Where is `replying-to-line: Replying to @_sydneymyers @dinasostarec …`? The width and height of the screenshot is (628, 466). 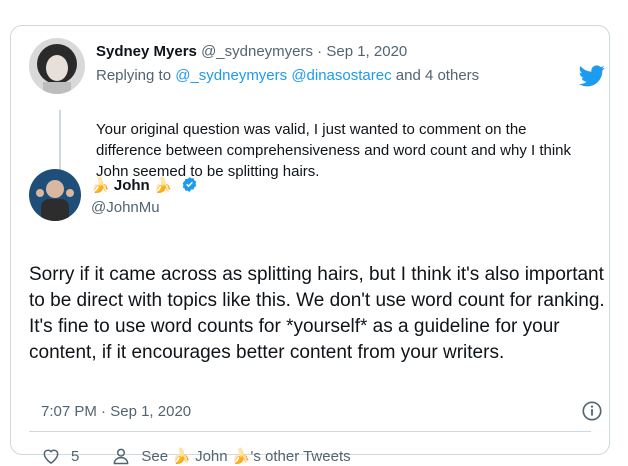
replying-to-line: Replying to @_sydneymyers @dinasostarec … is located at coordinates (287, 76).